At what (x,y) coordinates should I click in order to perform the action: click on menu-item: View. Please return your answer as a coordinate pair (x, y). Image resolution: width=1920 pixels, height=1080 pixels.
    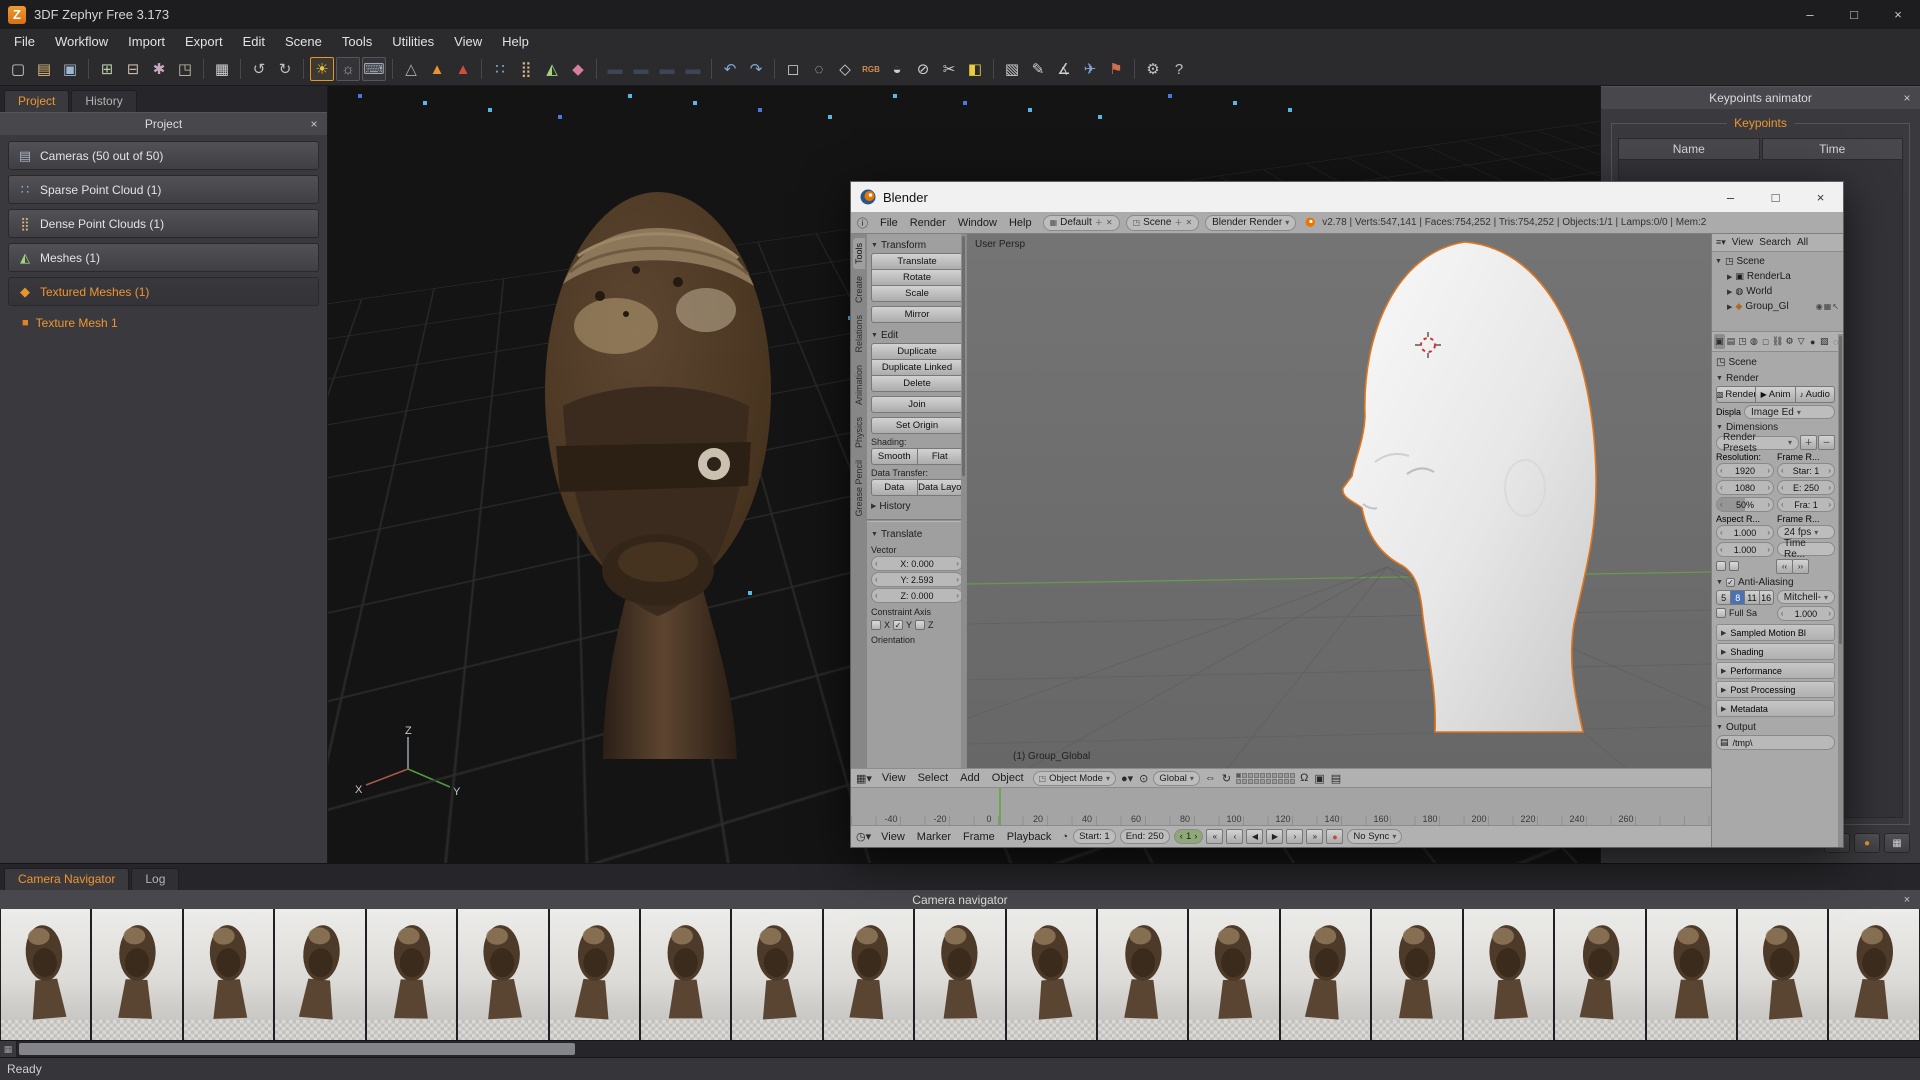
    Looking at the image, I should click on (468, 41).